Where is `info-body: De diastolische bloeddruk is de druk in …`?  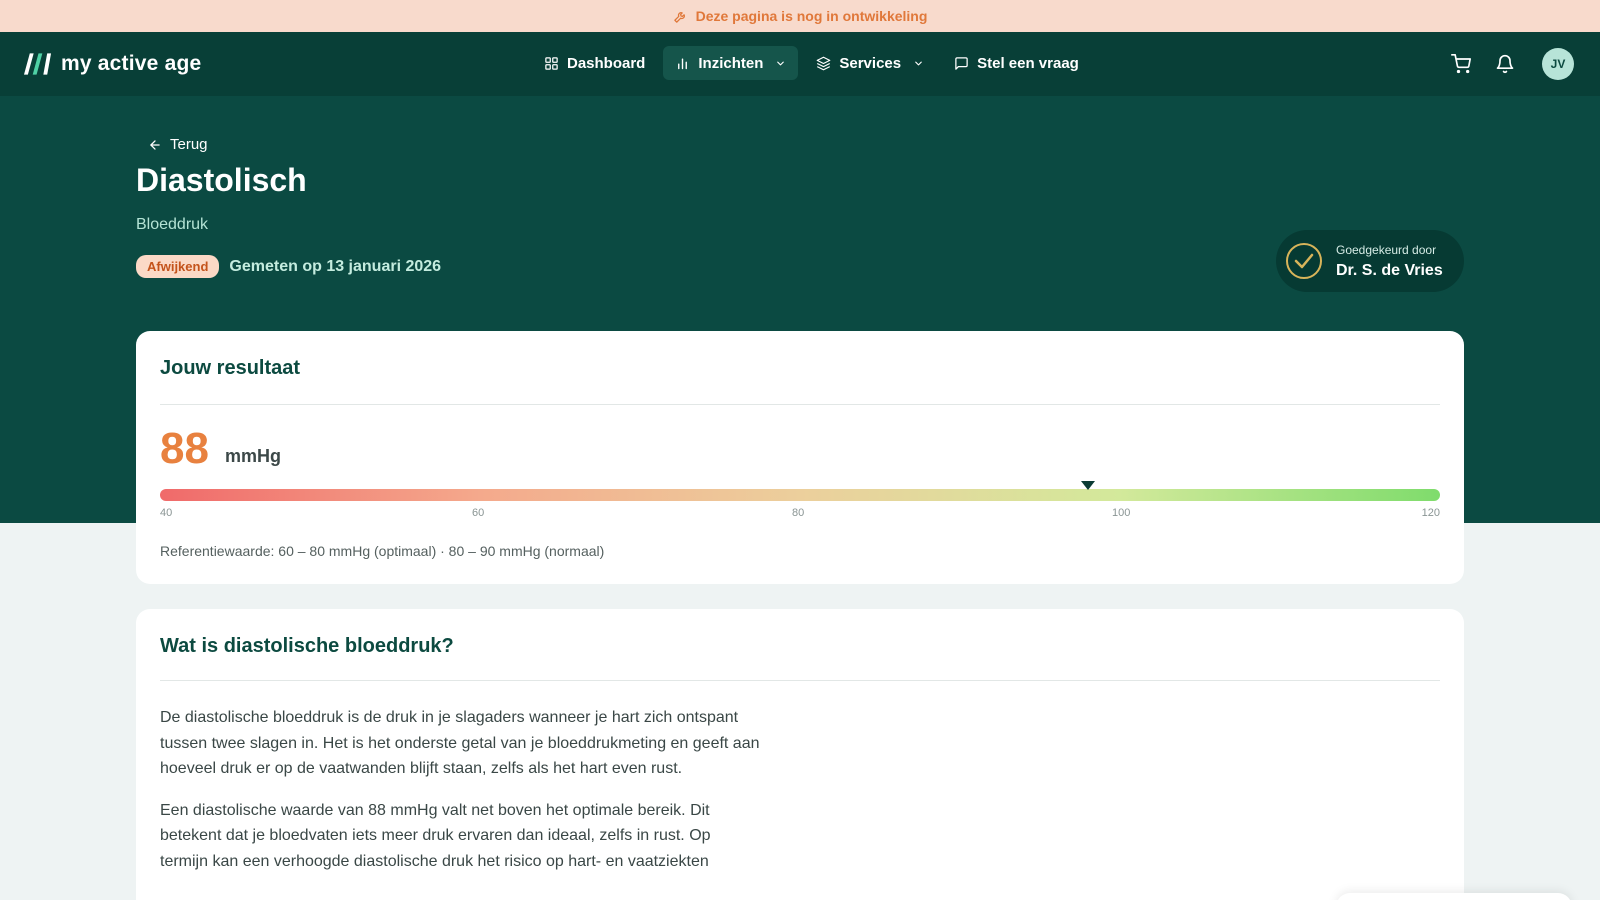 info-body: De diastolische bloeddruk is de druk in … is located at coordinates (460, 797).